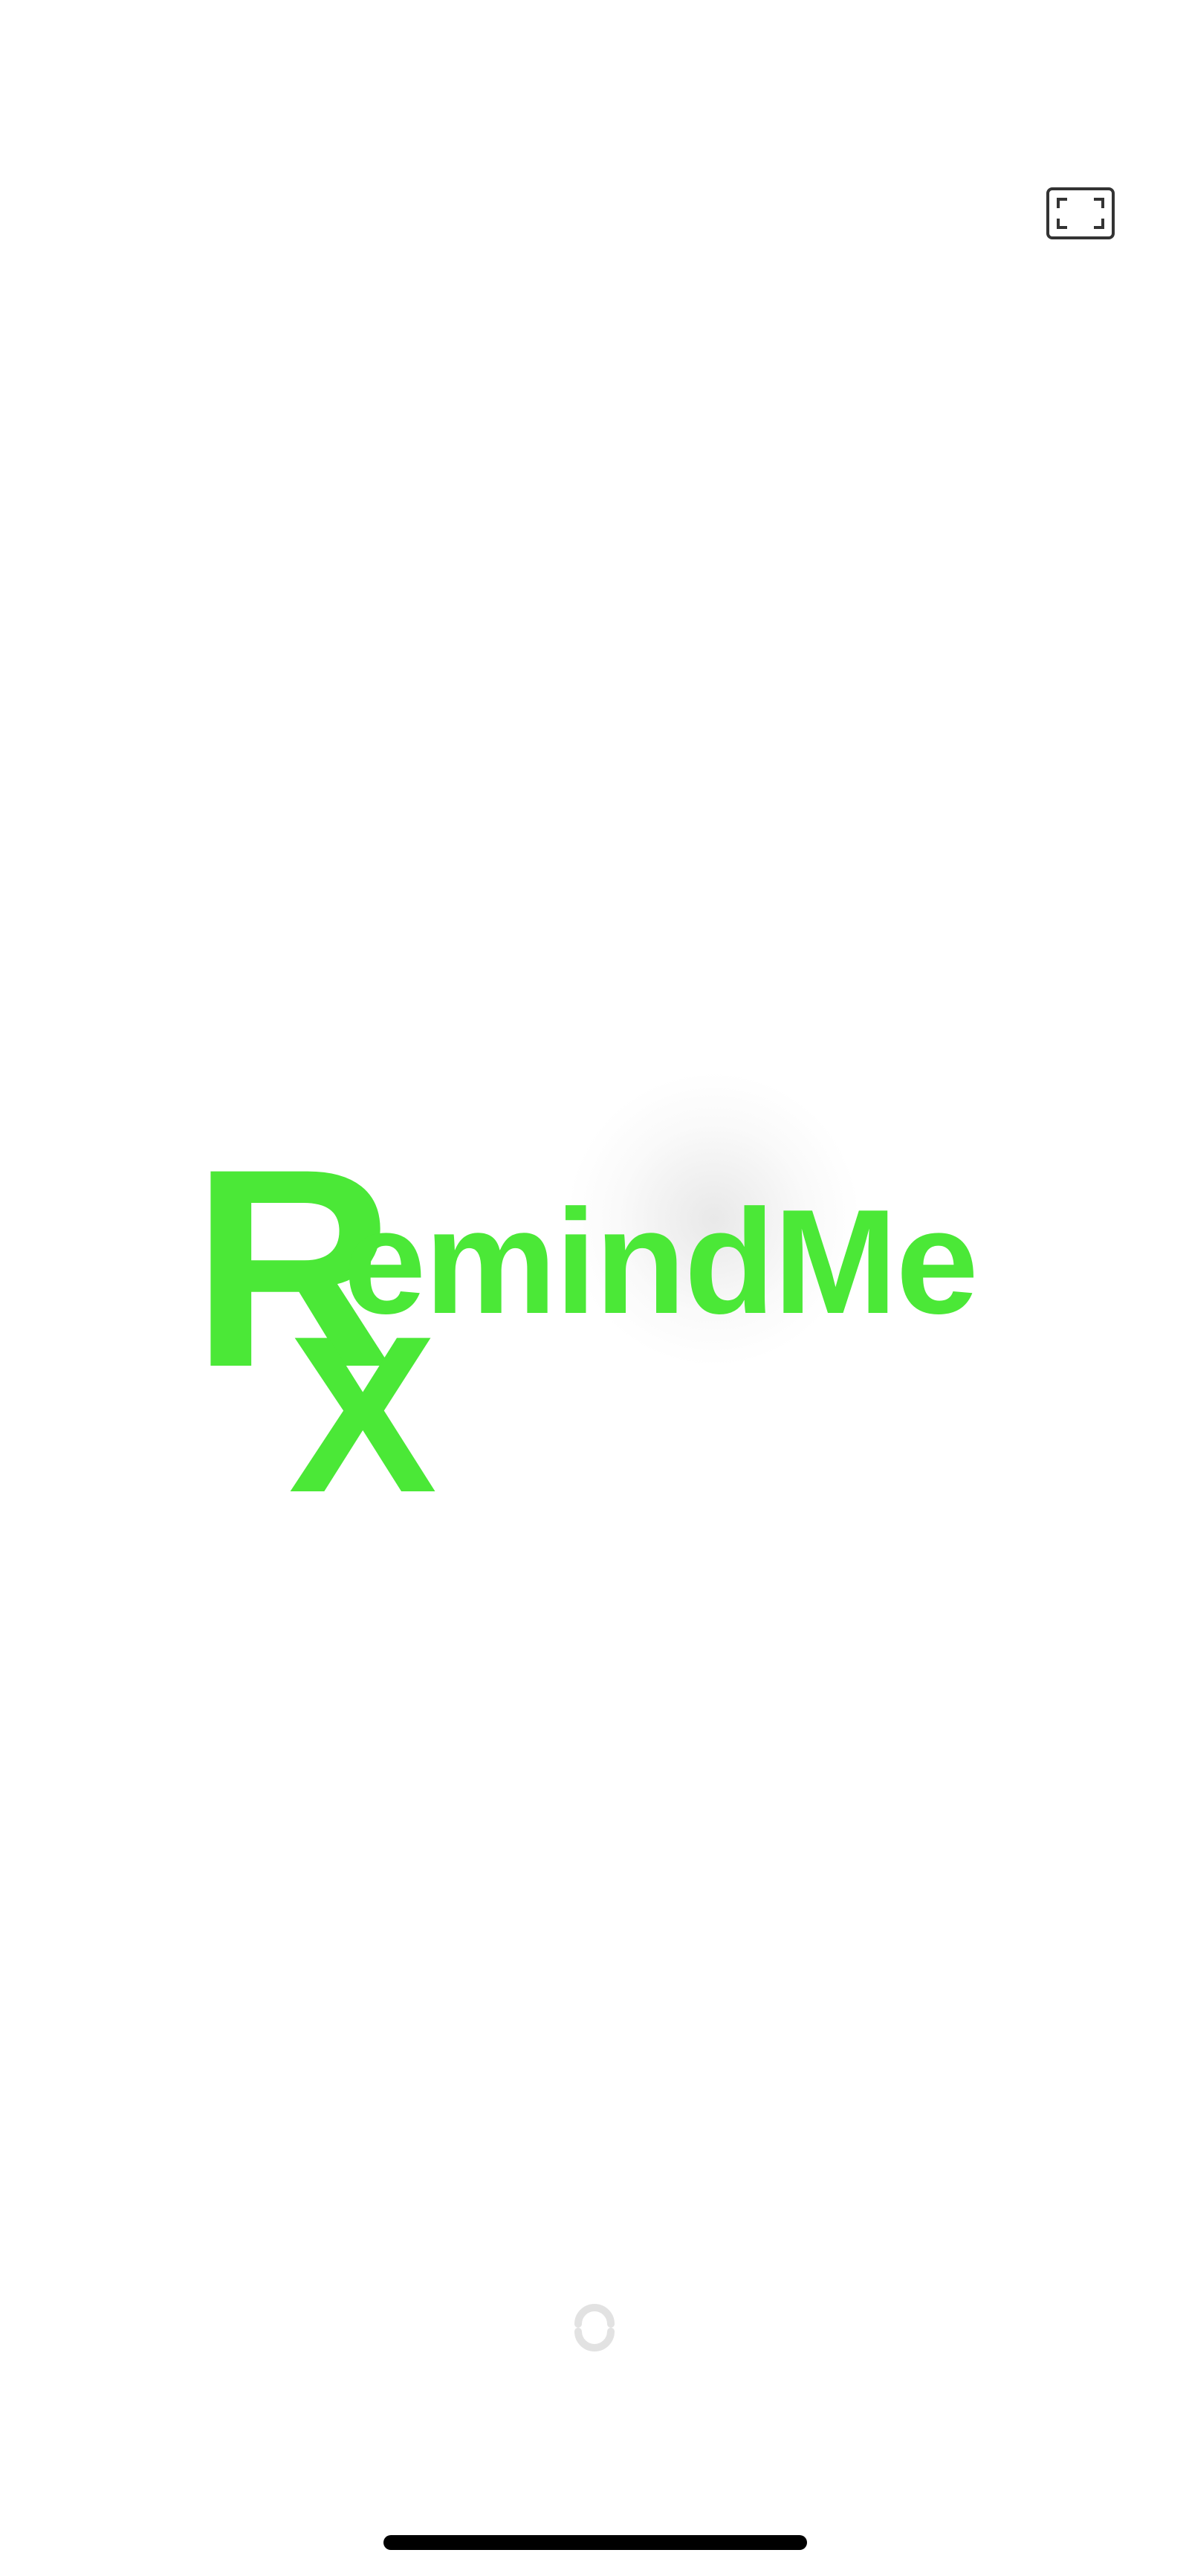 The width and height of the screenshot is (1189, 2576). I want to click on expand-icon, so click(1081, 213).